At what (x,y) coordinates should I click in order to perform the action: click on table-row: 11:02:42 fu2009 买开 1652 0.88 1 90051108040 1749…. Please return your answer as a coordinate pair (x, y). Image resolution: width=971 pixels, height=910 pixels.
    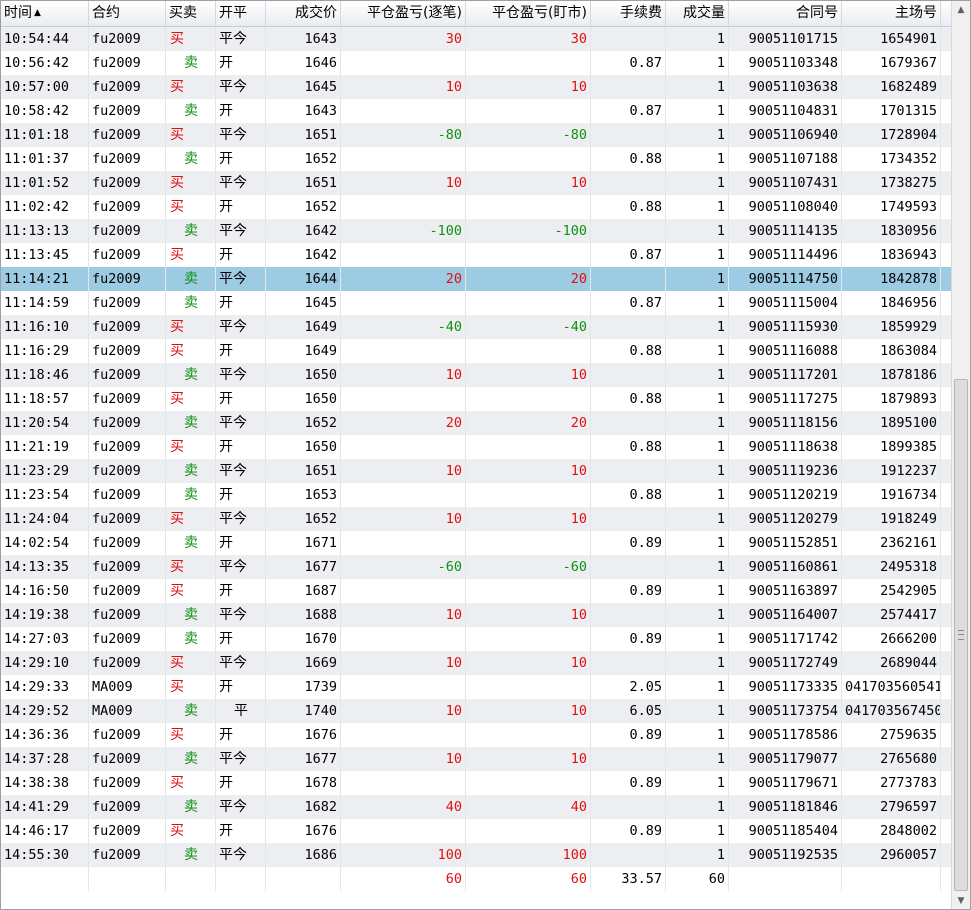
    Looking at the image, I should click on (476, 207).